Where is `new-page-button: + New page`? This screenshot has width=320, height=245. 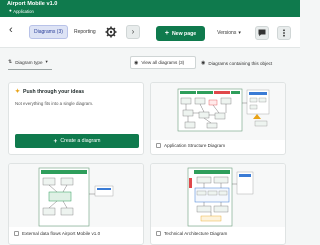
new-page-button: + New page is located at coordinates (180, 33).